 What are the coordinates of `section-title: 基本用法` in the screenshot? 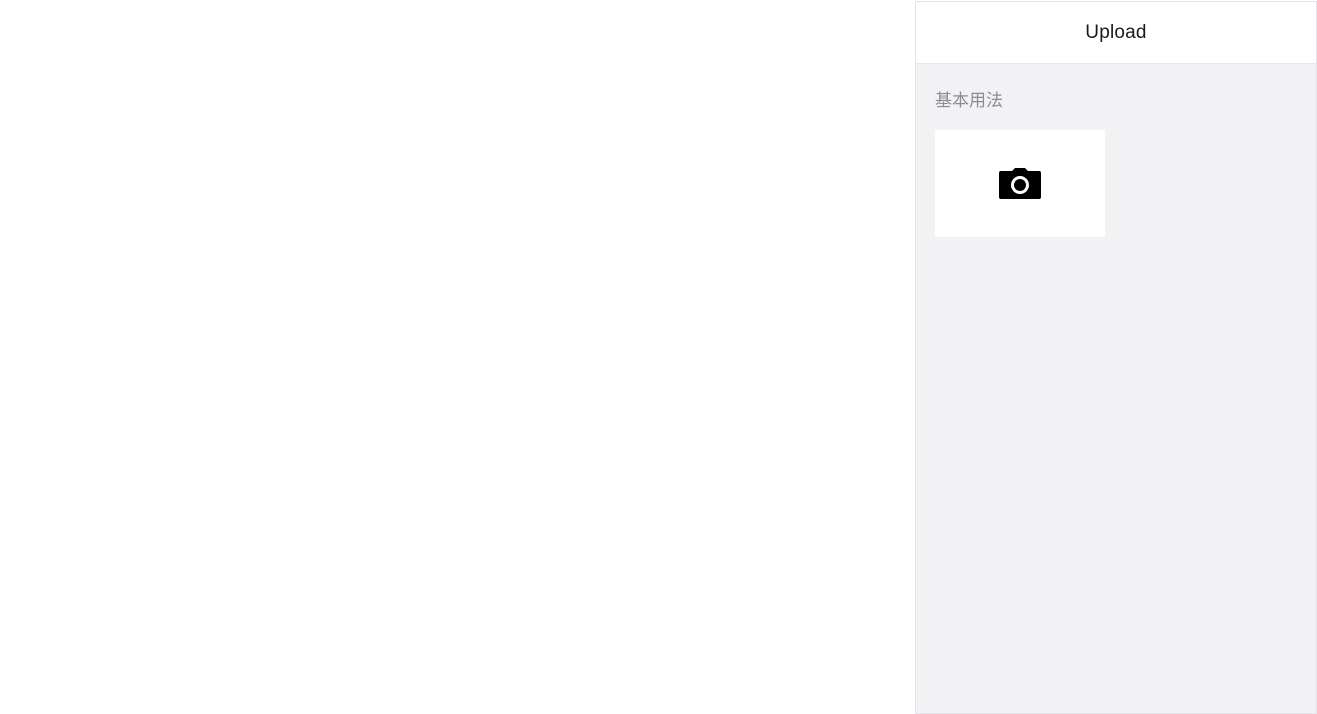 It's located at (969, 101).